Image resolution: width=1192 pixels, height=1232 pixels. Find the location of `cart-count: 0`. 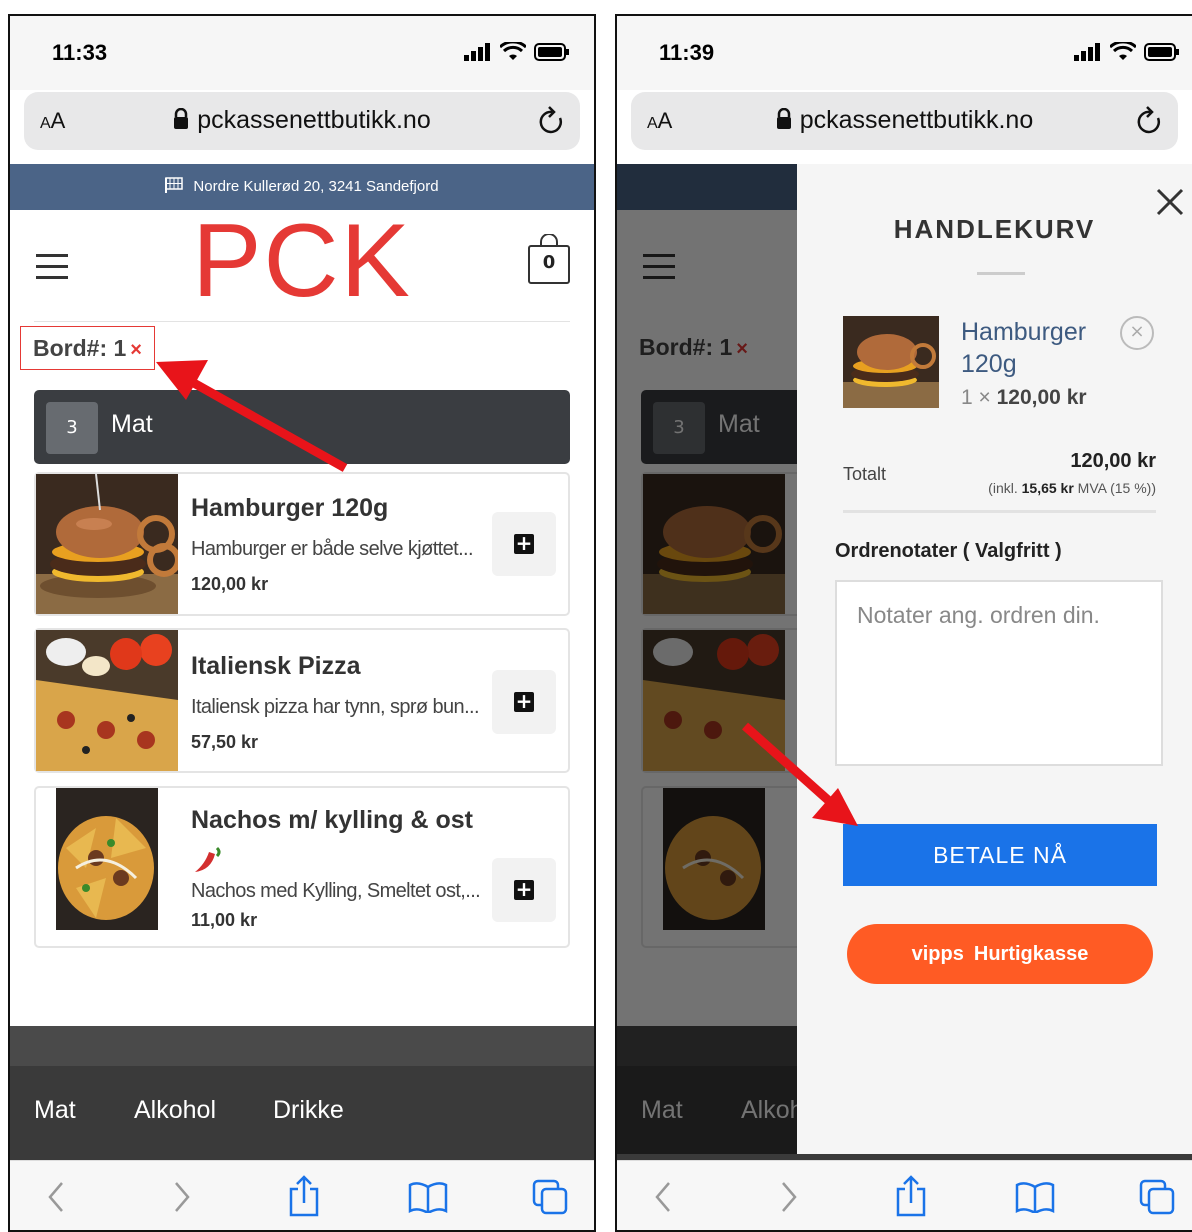

cart-count: 0 is located at coordinates (549, 262).